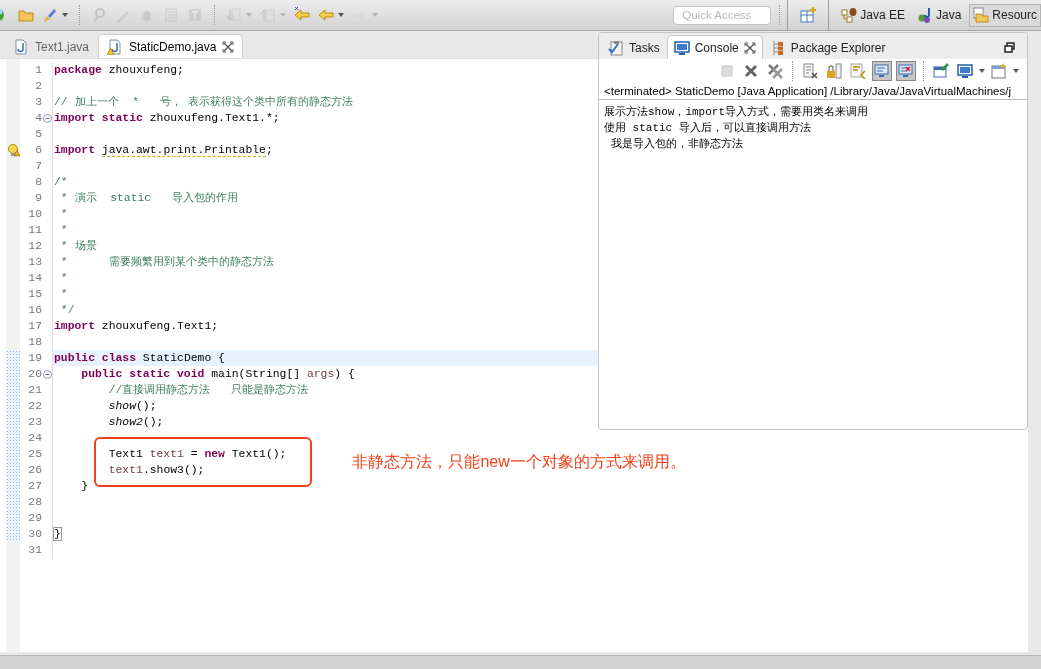 The width and height of the screenshot is (1041, 669). Describe the element at coordinates (34, 550) in the screenshot. I see `line-number: 31` at that location.